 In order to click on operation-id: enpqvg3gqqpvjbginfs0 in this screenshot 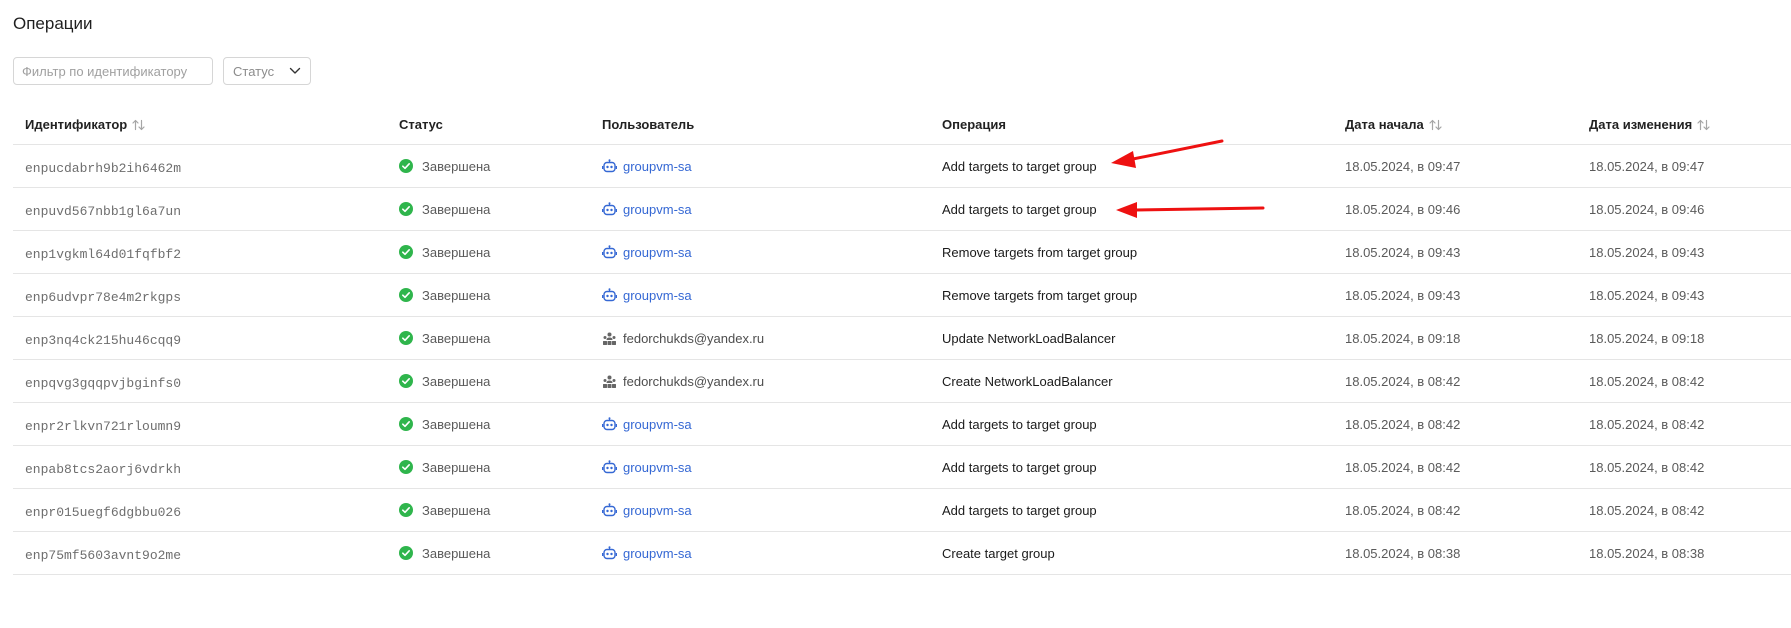, I will do `click(103, 382)`.